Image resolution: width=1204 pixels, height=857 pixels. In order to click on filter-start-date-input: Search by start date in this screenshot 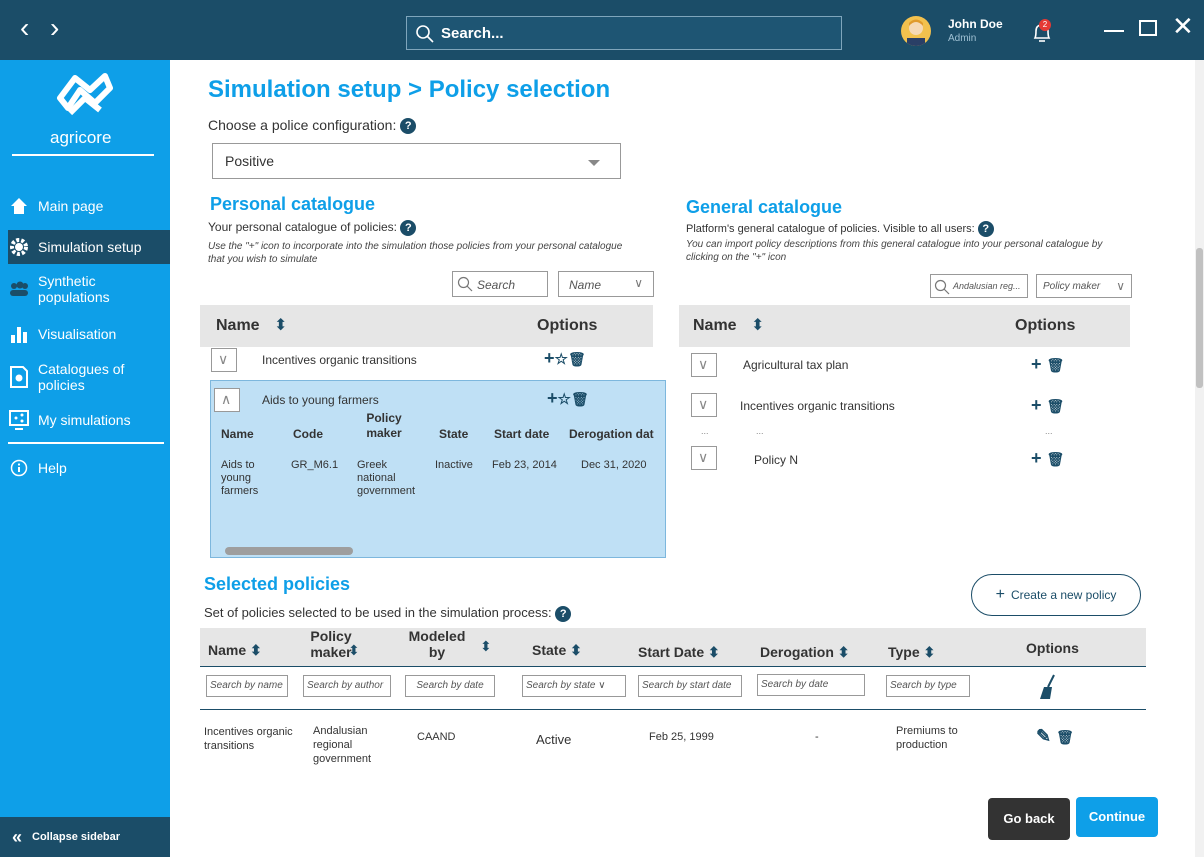, I will do `click(690, 686)`.